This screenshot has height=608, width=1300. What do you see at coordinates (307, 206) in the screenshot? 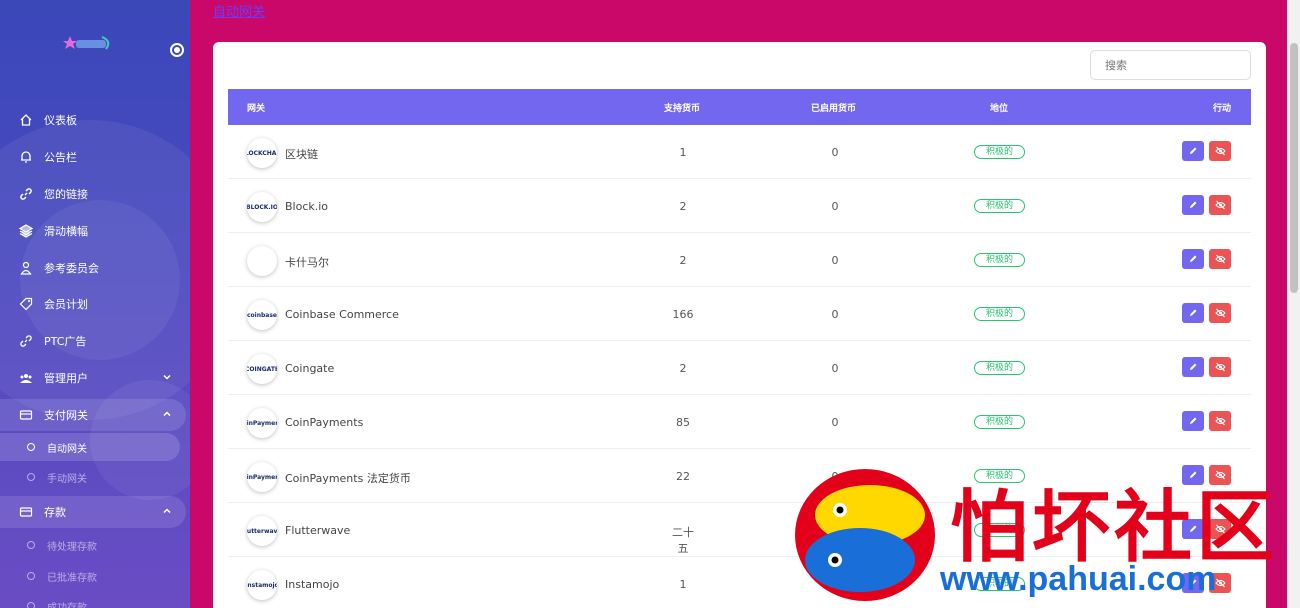
I see `gateway-name: Block.io` at bounding box center [307, 206].